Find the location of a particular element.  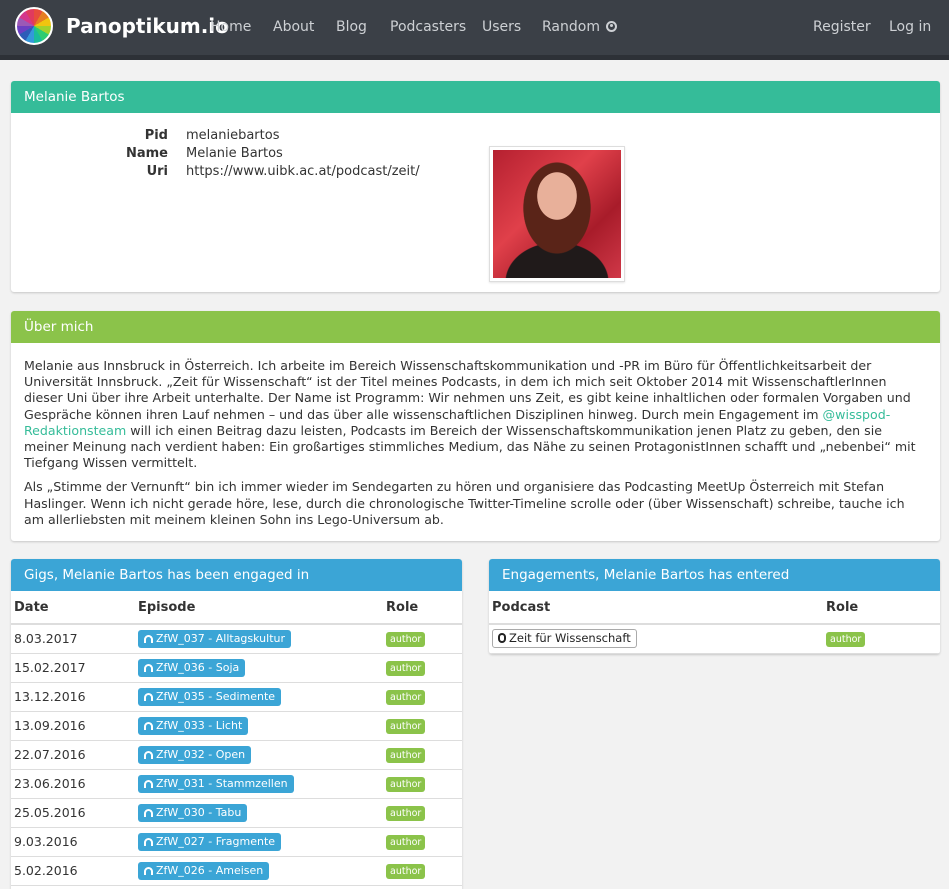

nav-login: Log in is located at coordinates (910, 27).